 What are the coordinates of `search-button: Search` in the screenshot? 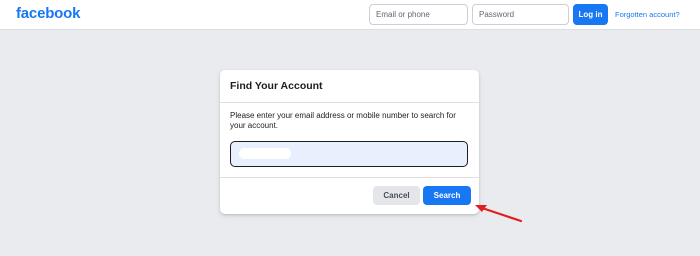 It's located at (447, 195).